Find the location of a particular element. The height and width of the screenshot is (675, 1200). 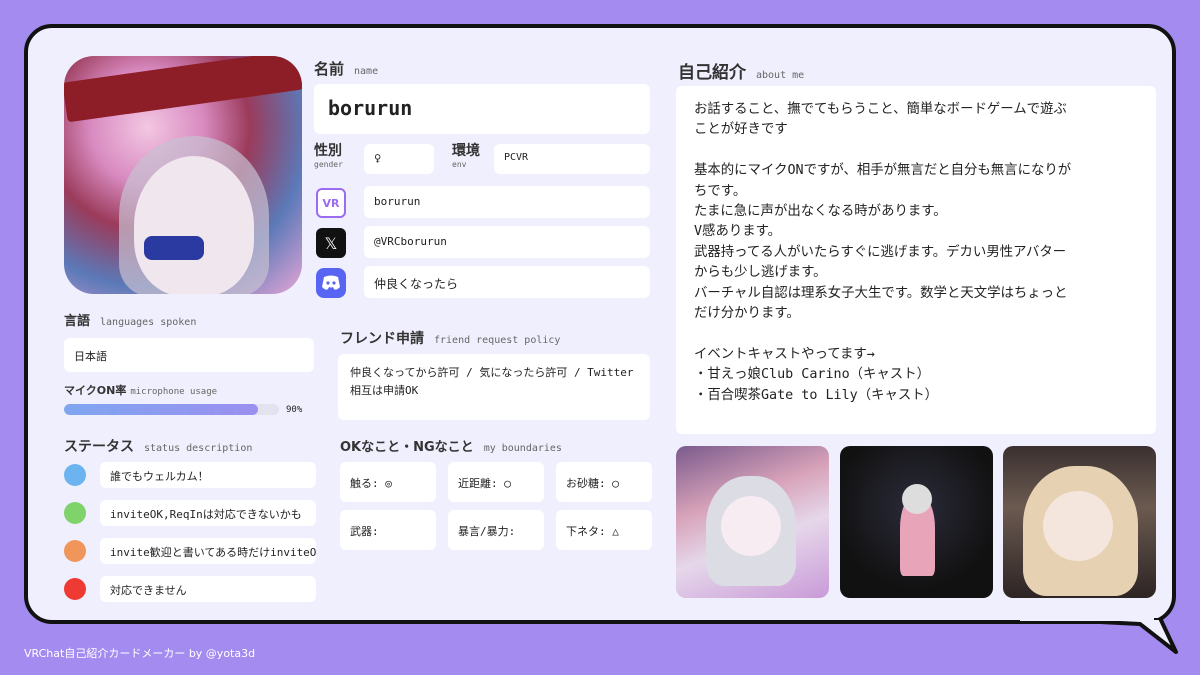

speech-bubble-tail is located at coordinates (1099, 636).